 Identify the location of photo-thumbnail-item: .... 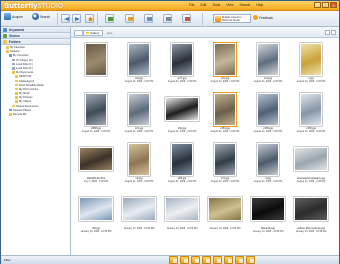
(96, 60).